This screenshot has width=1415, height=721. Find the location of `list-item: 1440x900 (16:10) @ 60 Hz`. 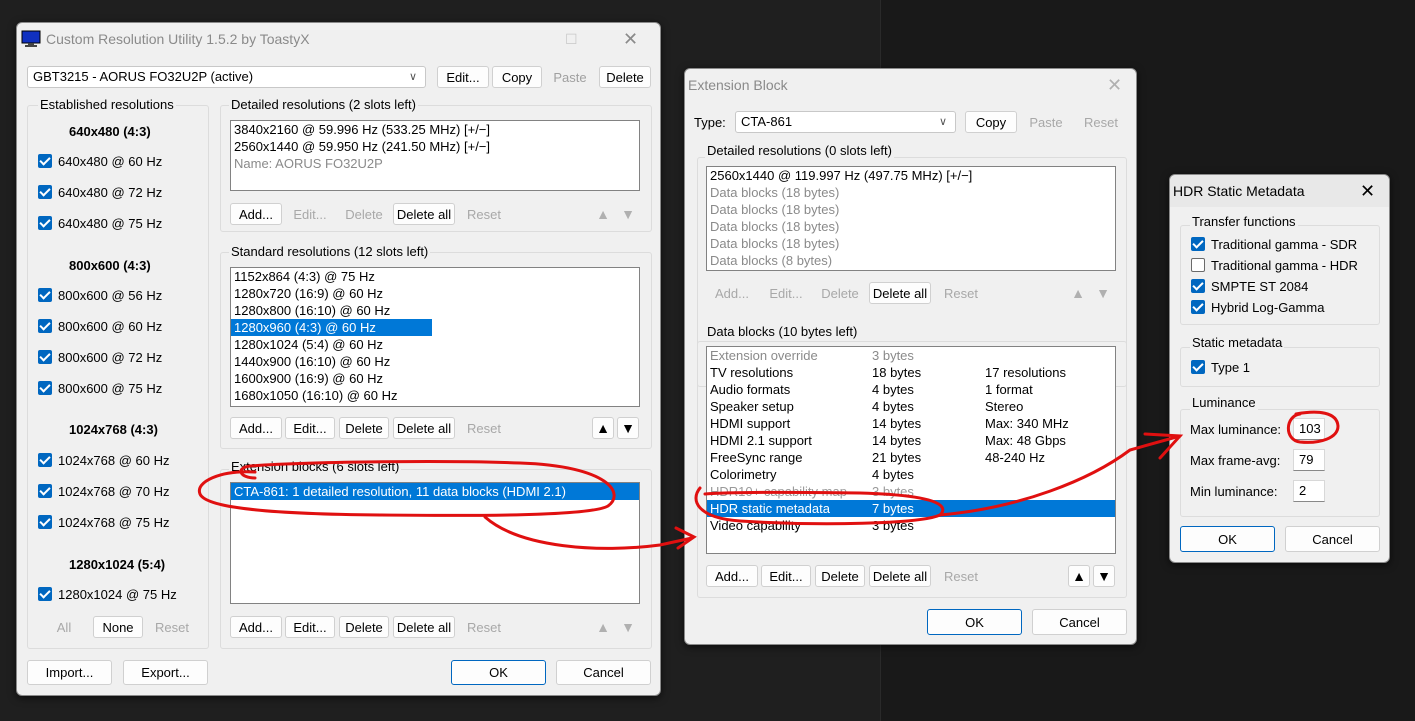

list-item: 1440x900 (16:10) @ 60 Hz is located at coordinates (435, 361).